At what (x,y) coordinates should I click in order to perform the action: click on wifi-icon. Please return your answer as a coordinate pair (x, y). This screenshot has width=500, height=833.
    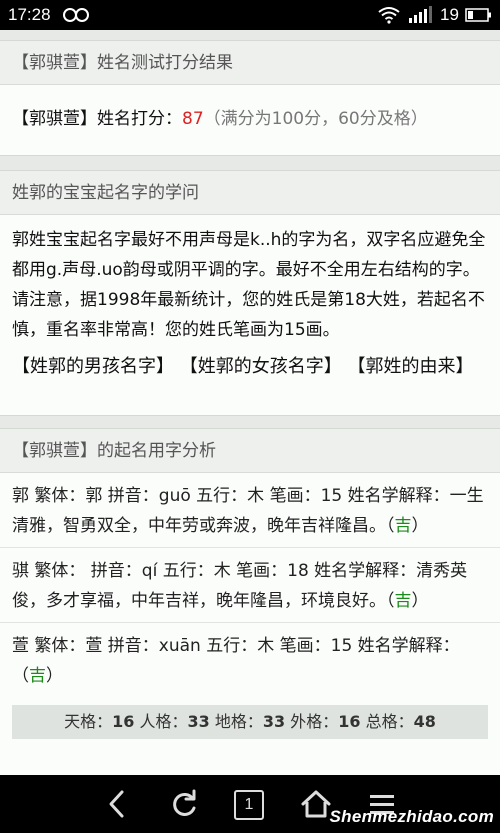
    Looking at the image, I should click on (389, 15).